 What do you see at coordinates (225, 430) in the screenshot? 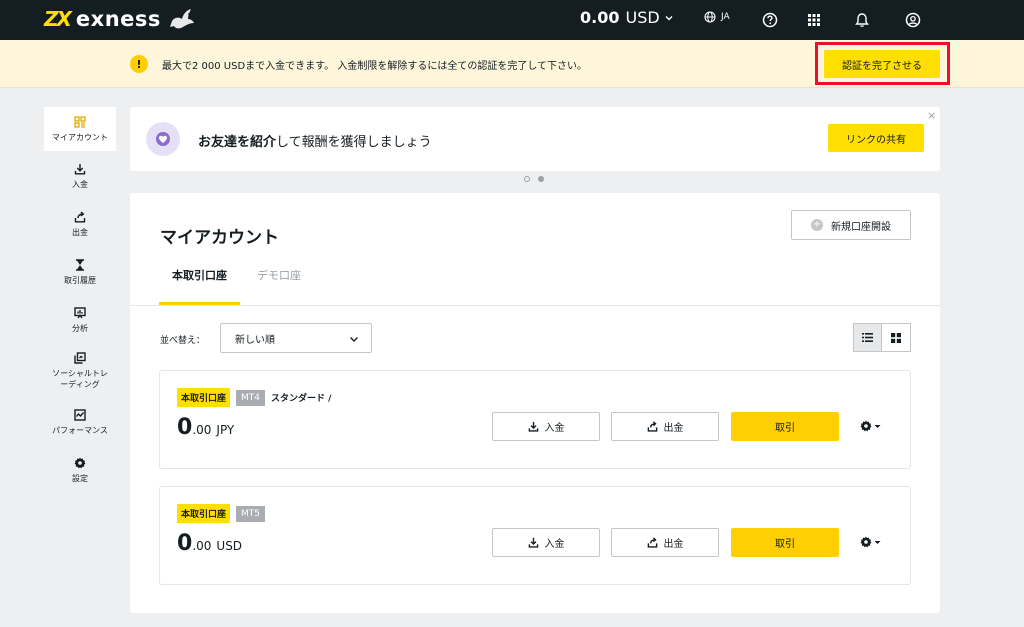
I see `balance-currency: JPY` at bounding box center [225, 430].